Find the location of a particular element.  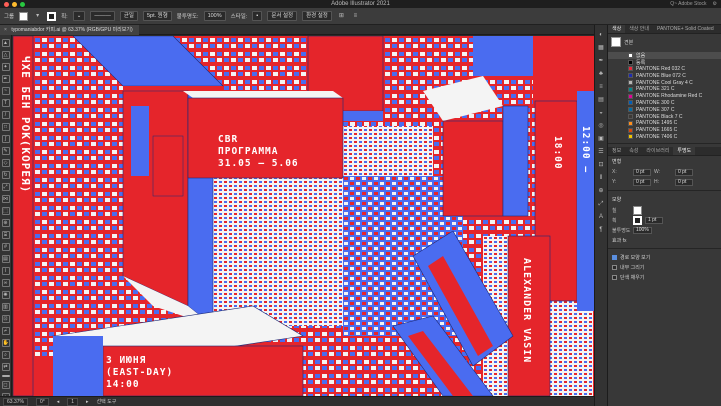

option-b-checkbox is located at coordinates (614, 267).